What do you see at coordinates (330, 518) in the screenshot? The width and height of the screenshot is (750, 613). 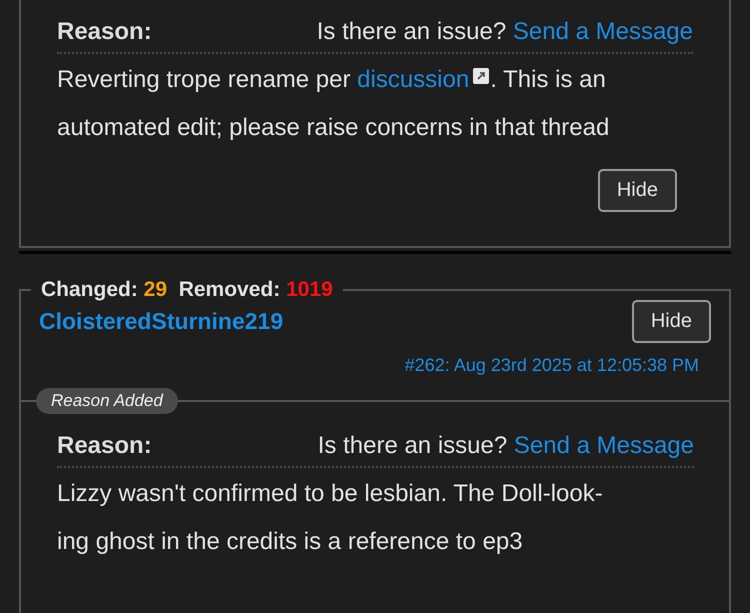 I see `reason-text: Lizzy wasn't confirmed to be lesbian. The Doll-look- ing ghost in the credits is a reference to ep3` at bounding box center [330, 518].